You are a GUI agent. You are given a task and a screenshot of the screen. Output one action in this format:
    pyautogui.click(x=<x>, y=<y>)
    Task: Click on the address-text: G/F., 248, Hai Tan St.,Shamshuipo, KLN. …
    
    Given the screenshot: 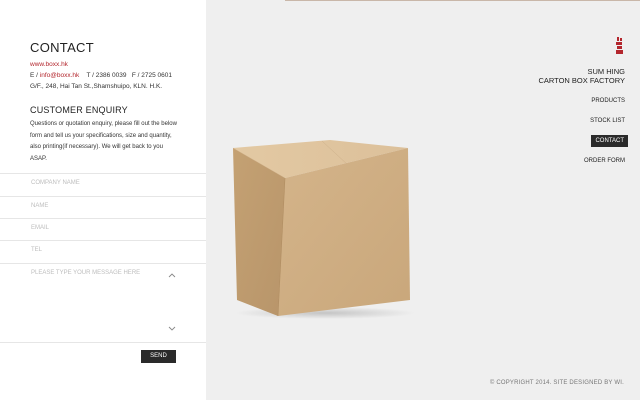 What is the action you would take?
    pyautogui.click(x=96, y=86)
    